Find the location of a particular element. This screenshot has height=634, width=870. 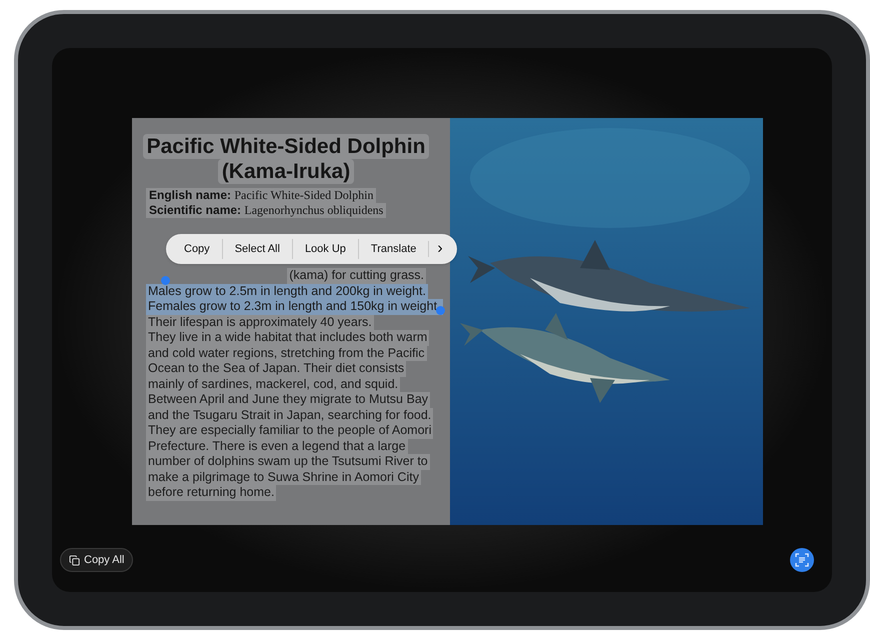

more-button: › is located at coordinates (439, 249).